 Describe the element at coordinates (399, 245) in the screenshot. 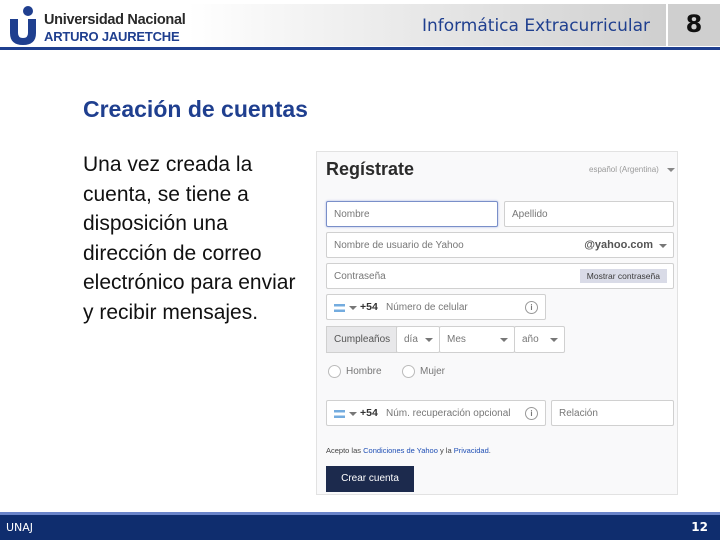

I see `username-placeholder: Nombre de usuario de Yahoo` at that location.